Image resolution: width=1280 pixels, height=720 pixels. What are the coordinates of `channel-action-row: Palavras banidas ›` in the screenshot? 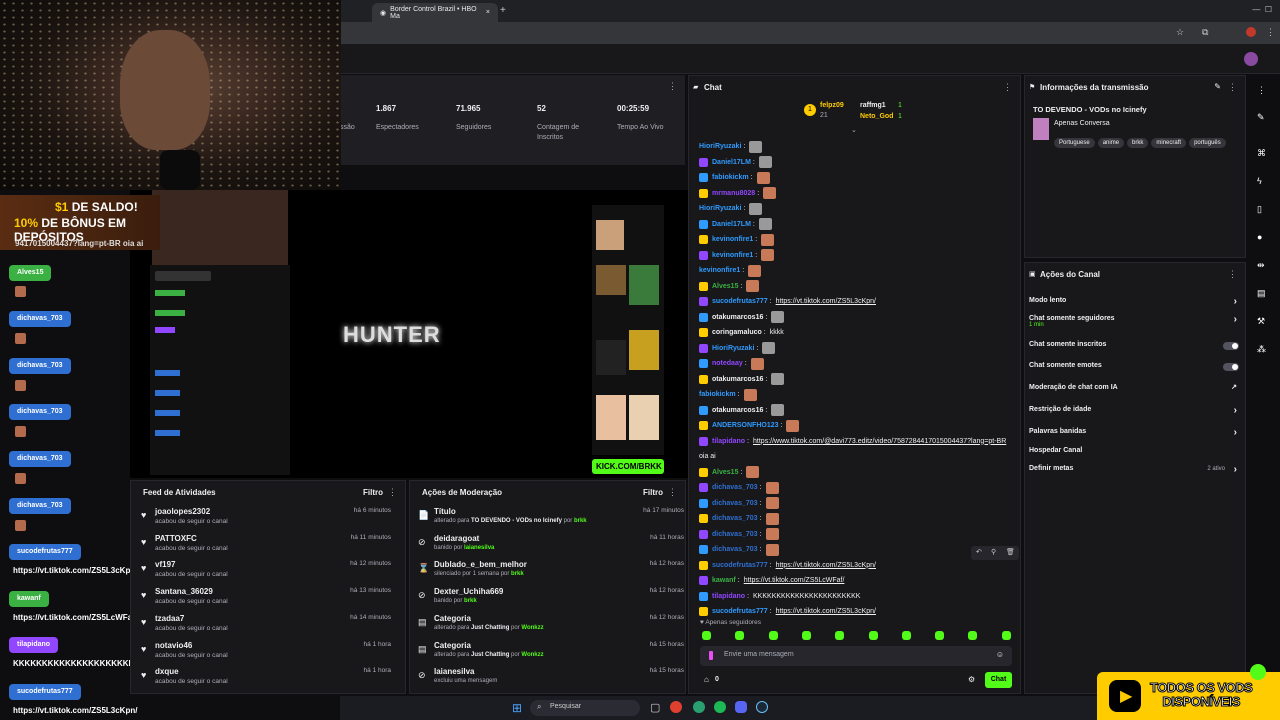 It's located at (1134, 434).